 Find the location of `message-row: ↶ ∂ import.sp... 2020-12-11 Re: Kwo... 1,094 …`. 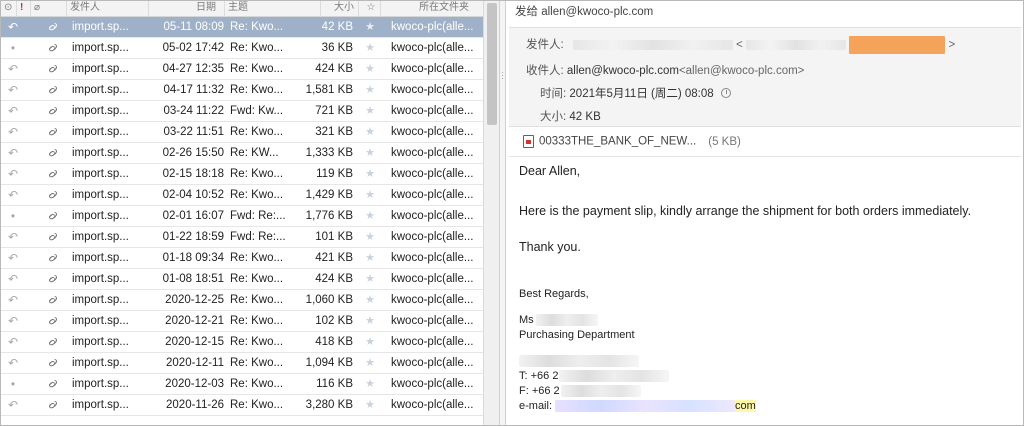

message-row: ↶ ∂ import.sp... 2020-12-11 Re: Kwo... 1,094 … is located at coordinates (242, 363).